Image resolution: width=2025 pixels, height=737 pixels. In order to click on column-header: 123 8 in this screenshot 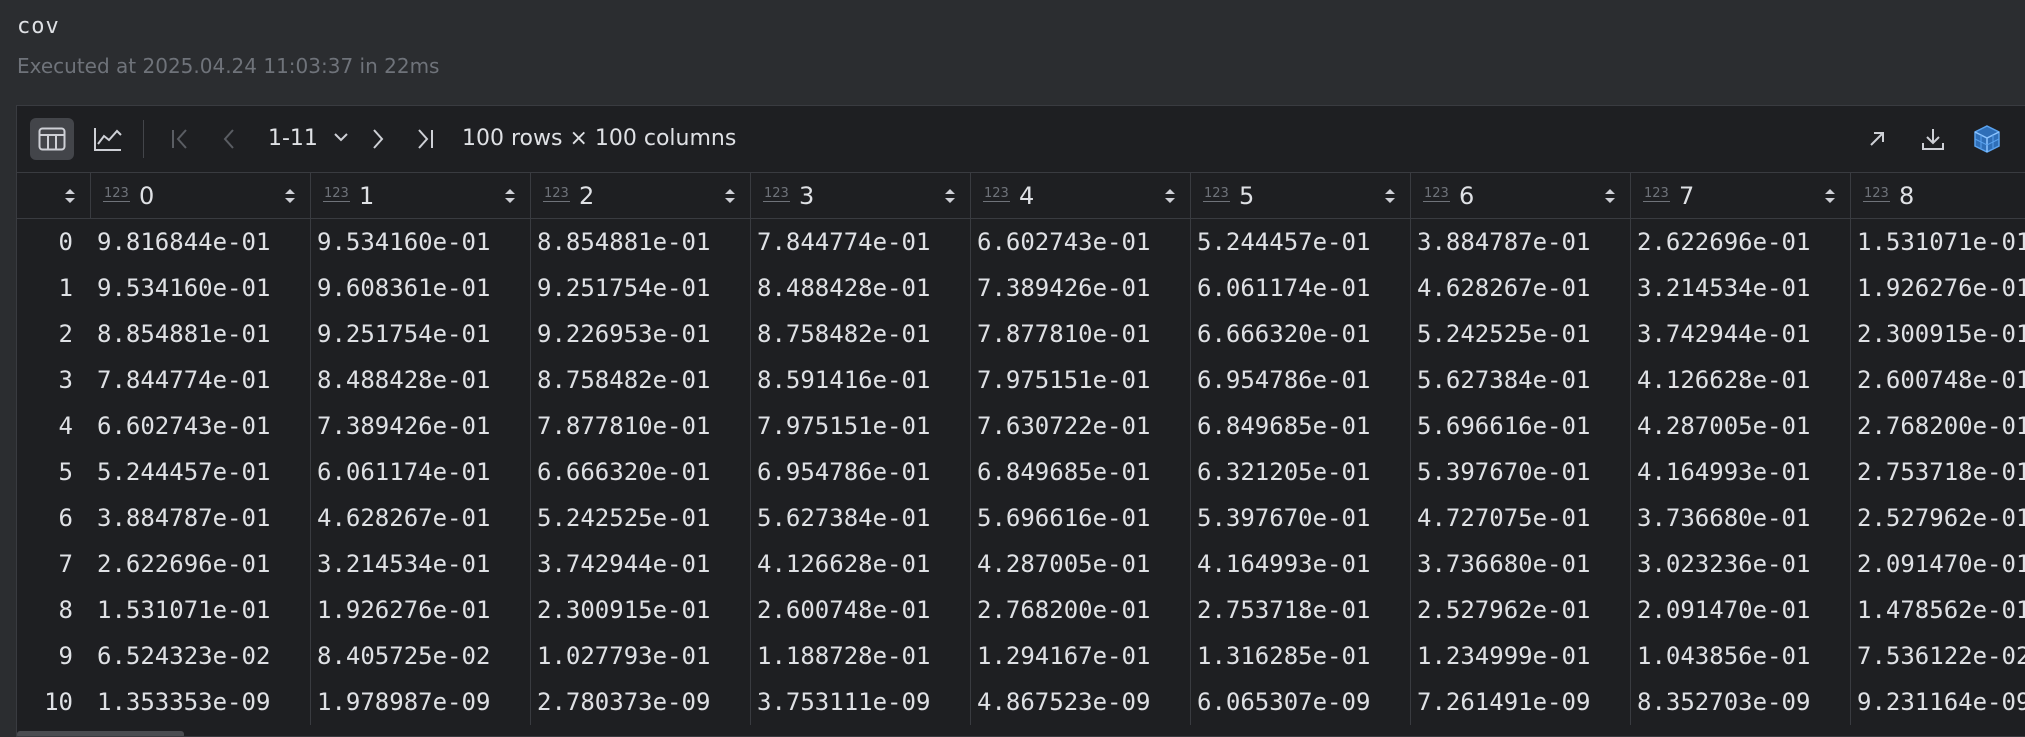, I will do `click(1938, 195)`.